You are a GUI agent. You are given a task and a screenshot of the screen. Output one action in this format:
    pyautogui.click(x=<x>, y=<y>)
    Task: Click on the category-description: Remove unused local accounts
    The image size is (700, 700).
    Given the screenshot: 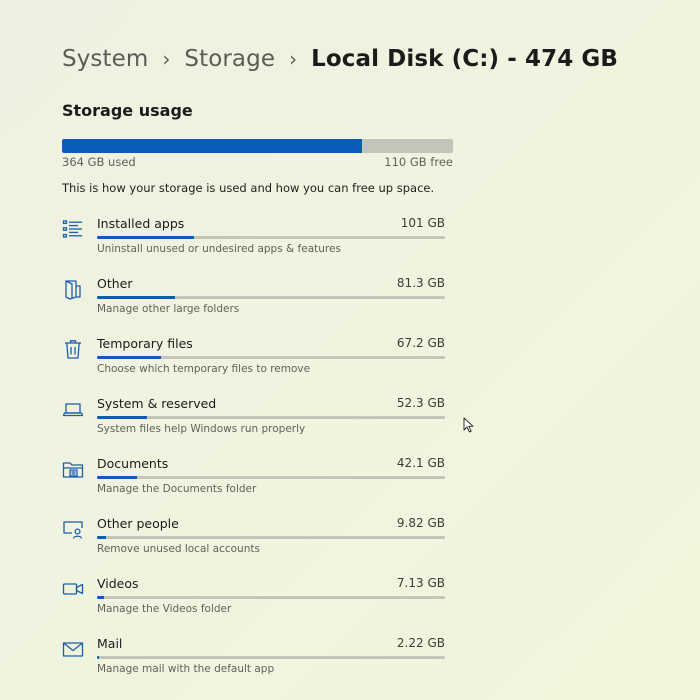 What is the action you would take?
    pyautogui.click(x=178, y=549)
    